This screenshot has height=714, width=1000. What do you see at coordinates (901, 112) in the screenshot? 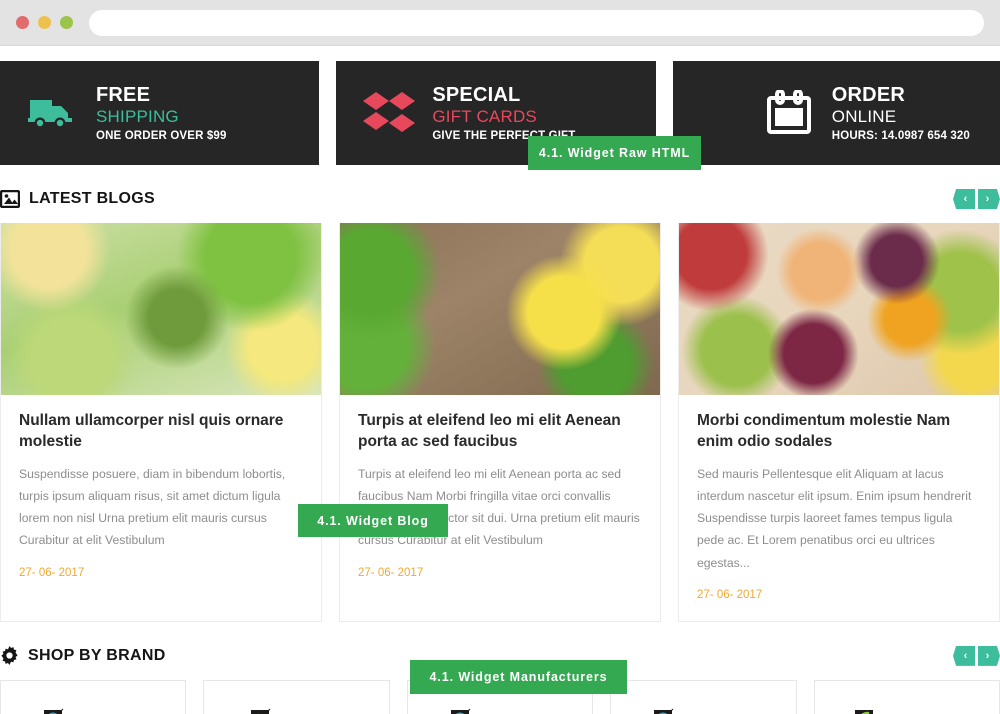
I see `promo-banner-text: ORDER ONLINE HOURS: 14.0987 654 320` at bounding box center [901, 112].